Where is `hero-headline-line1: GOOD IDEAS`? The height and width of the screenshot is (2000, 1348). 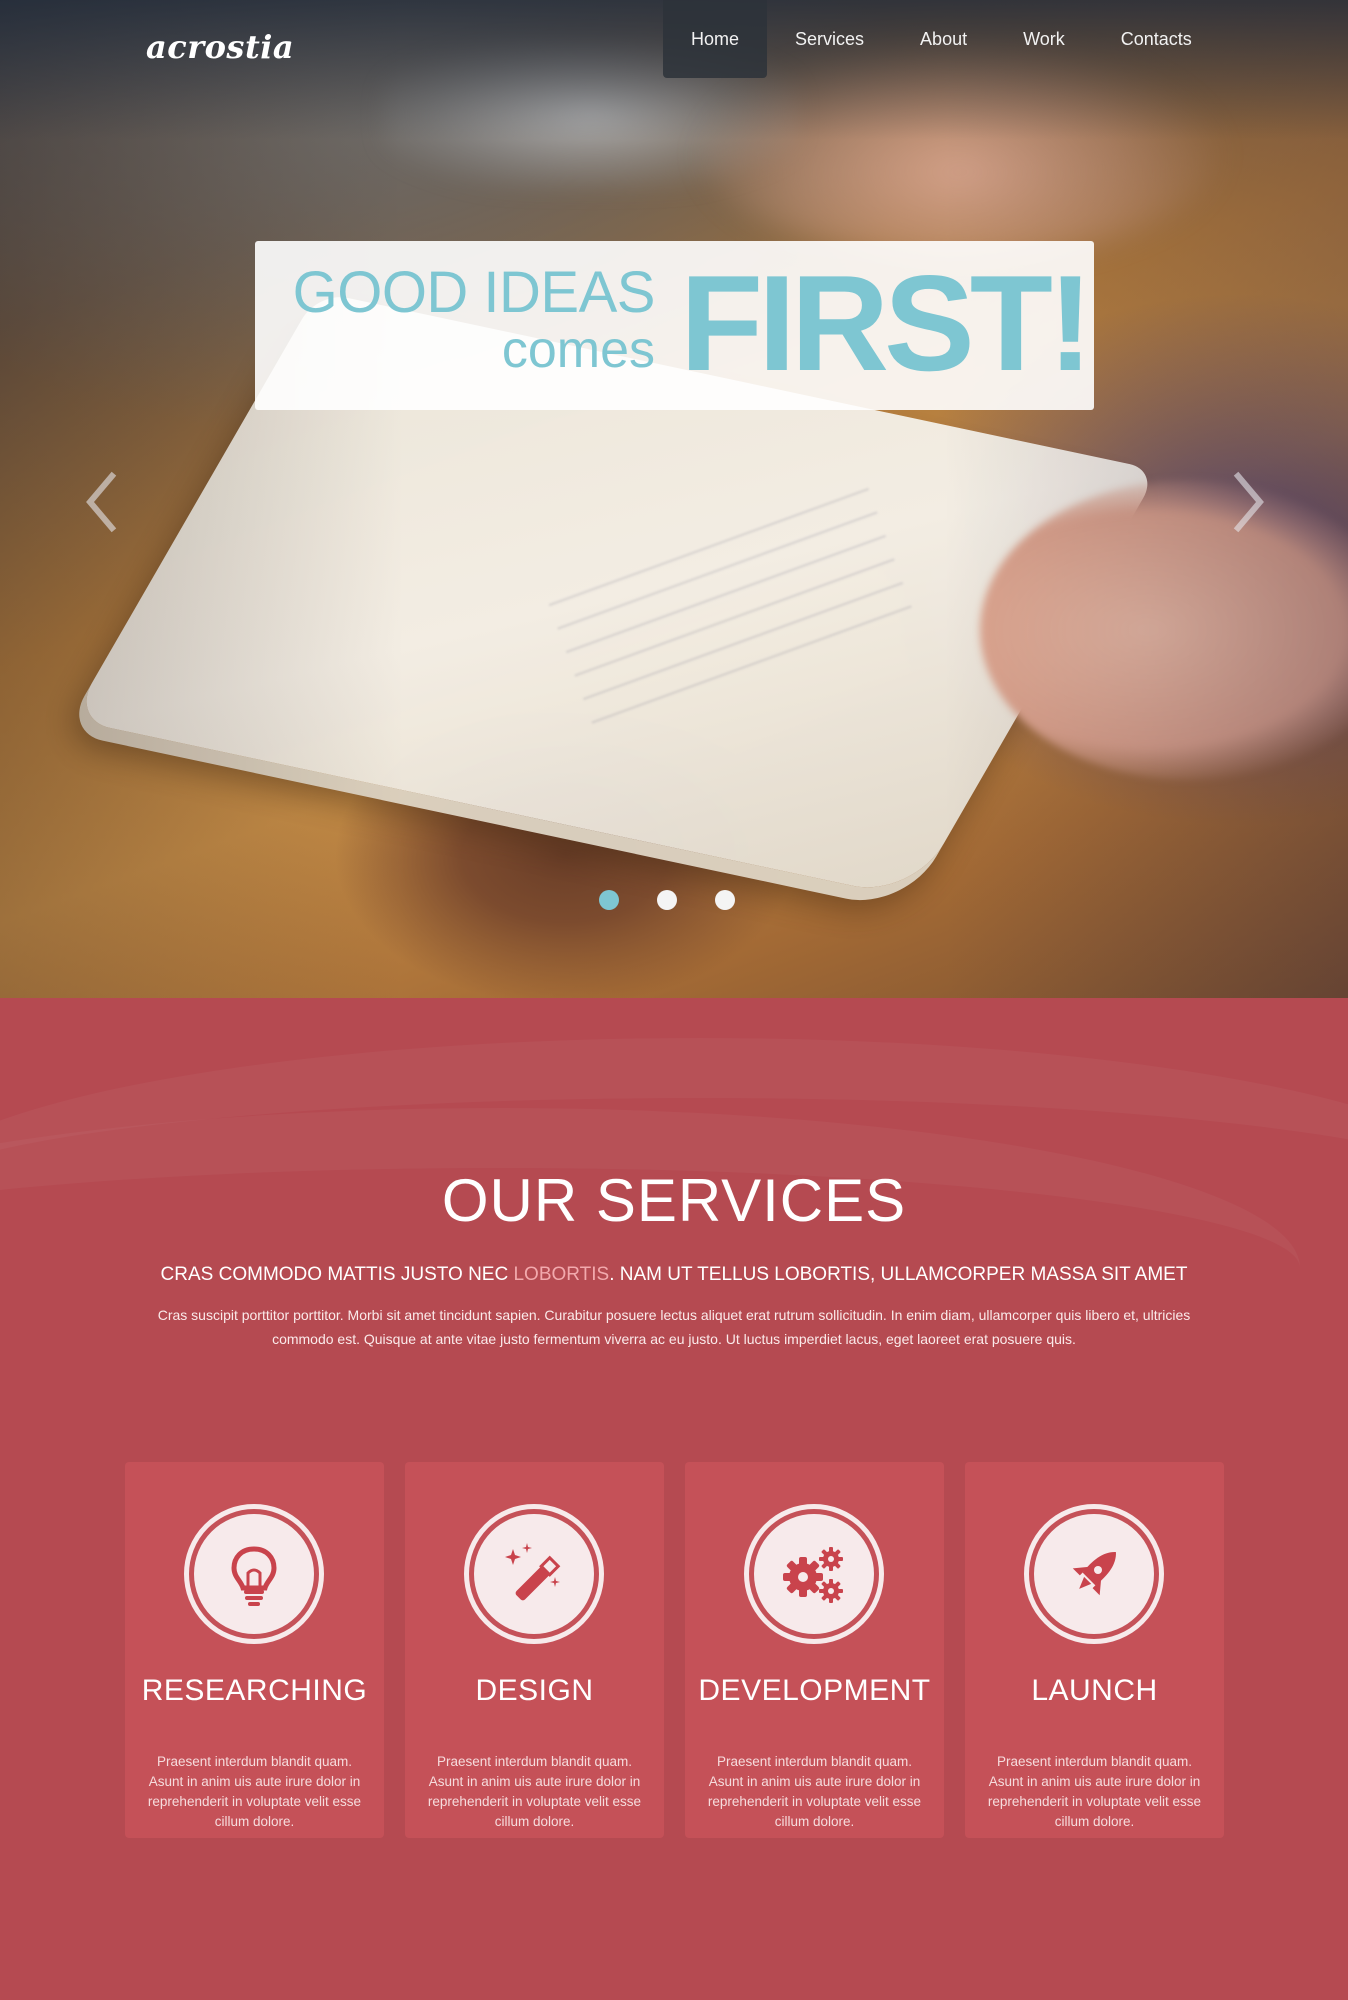 hero-headline-line1: GOOD IDEAS is located at coordinates (474, 292).